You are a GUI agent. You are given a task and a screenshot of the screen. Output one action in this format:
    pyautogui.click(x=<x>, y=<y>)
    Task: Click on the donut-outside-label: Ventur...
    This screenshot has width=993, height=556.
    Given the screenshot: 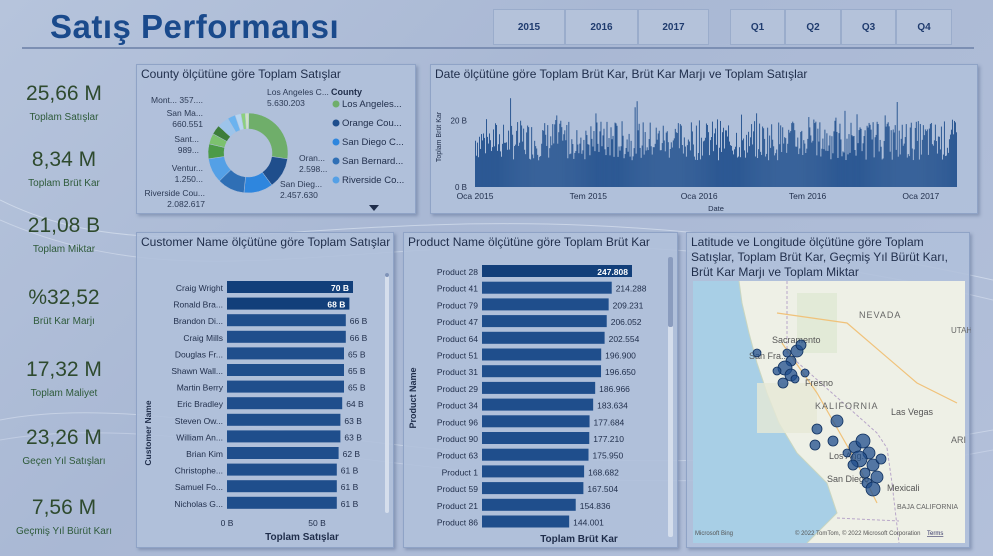 What is the action you would take?
    pyautogui.click(x=187, y=168)
    